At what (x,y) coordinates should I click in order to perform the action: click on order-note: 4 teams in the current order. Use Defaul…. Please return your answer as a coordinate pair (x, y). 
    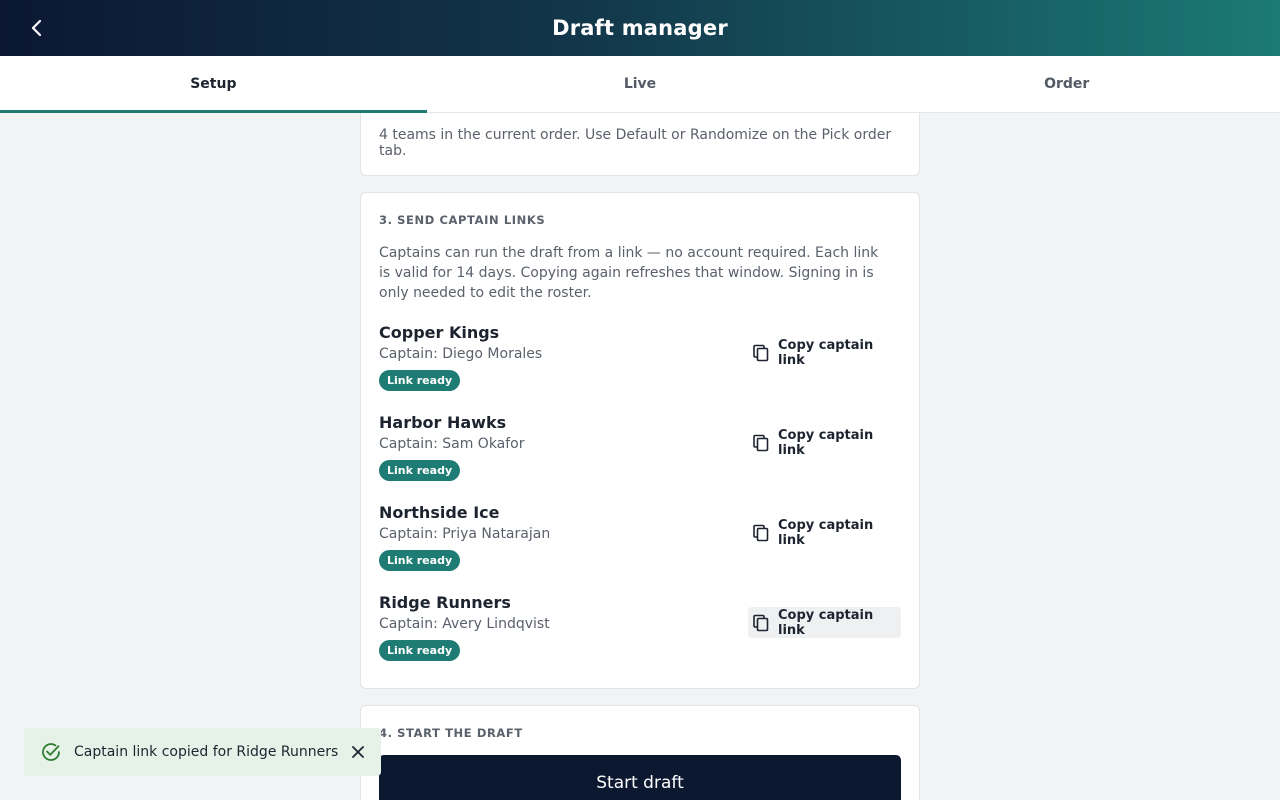
    Looking at the image, I should click on (635, 143).